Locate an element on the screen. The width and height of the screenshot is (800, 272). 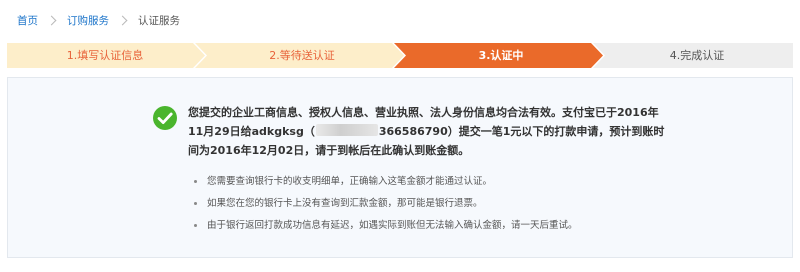
masked-account-number is located at coordinates (346, 130).